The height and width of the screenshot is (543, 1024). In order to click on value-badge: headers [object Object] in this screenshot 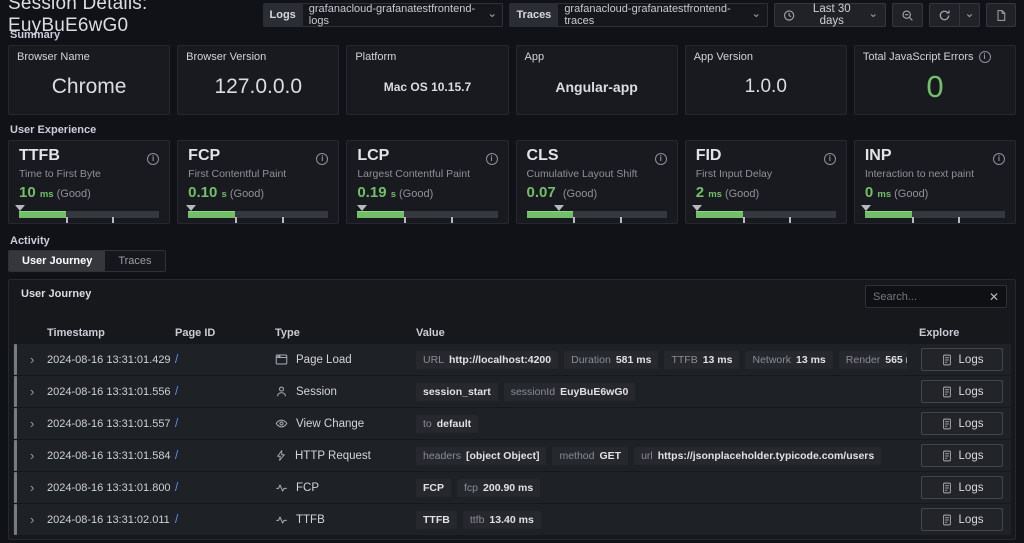, I will do `click(481, 455)`.